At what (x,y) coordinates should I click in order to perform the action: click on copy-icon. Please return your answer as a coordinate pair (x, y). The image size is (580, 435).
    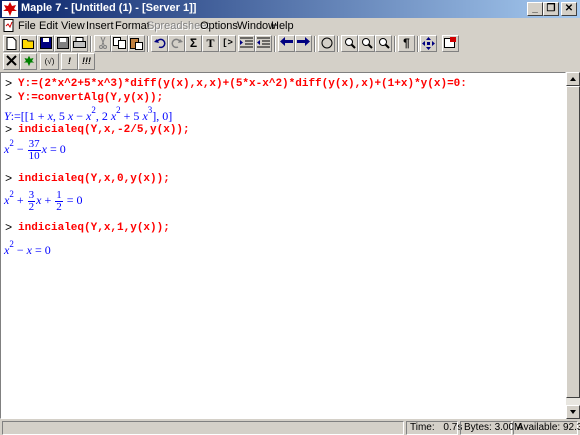
    Looking at the image, I should click on (119, 43).